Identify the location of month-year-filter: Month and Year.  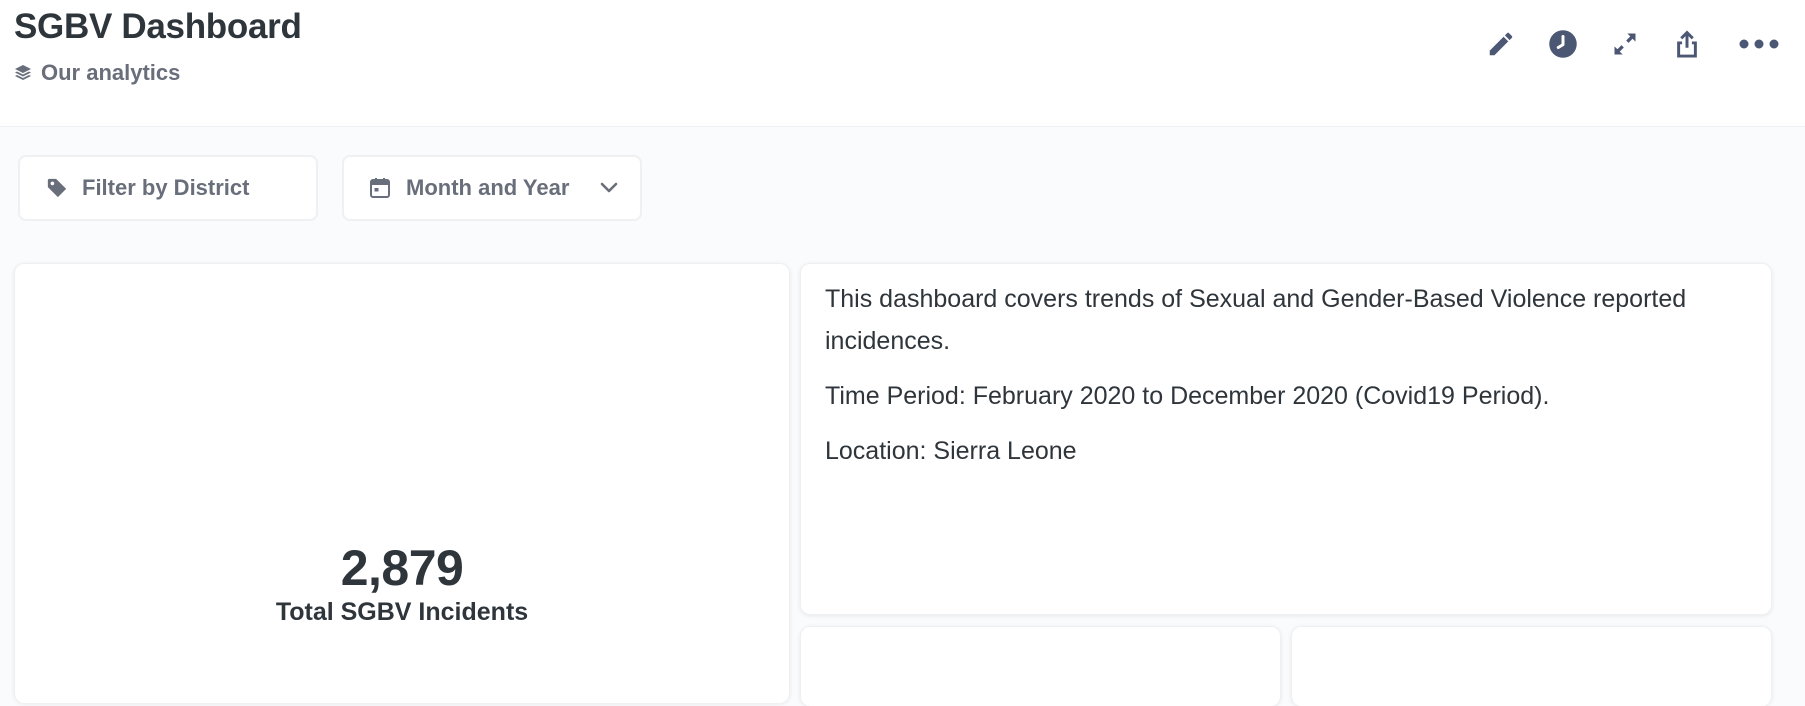
(492, 188).